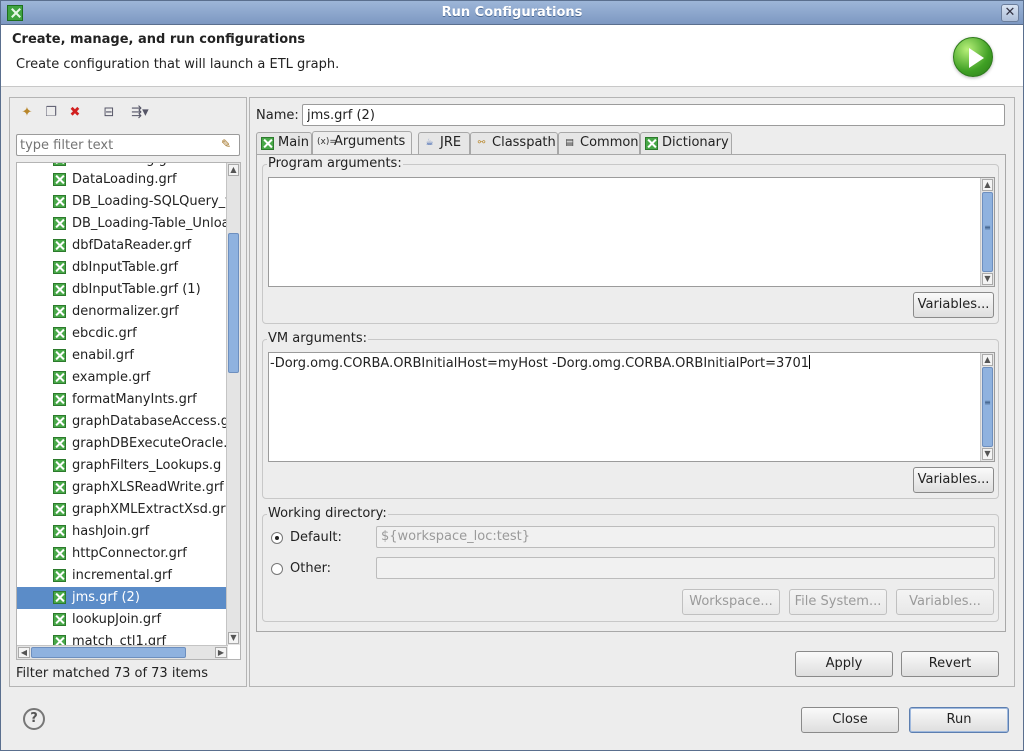  I want to click on program-arguments-scrollbar: ▲ ≡ ▼, so click(987, 232).